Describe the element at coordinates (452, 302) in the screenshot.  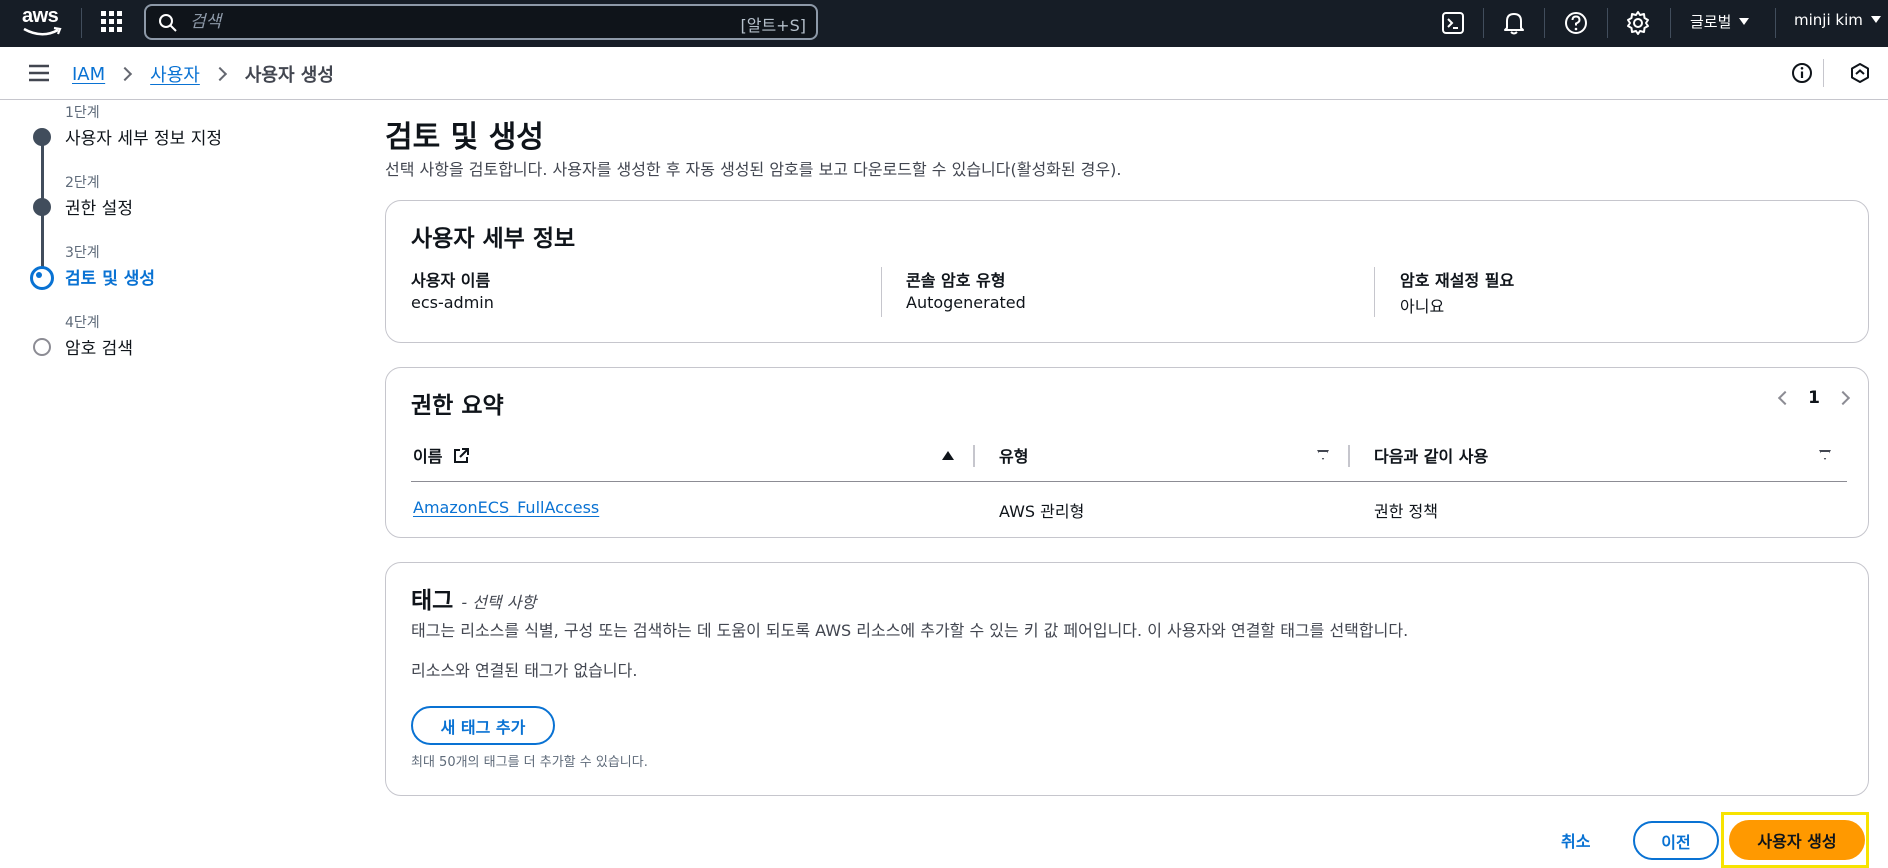
I see `username-value: ecs-admin` at that location.